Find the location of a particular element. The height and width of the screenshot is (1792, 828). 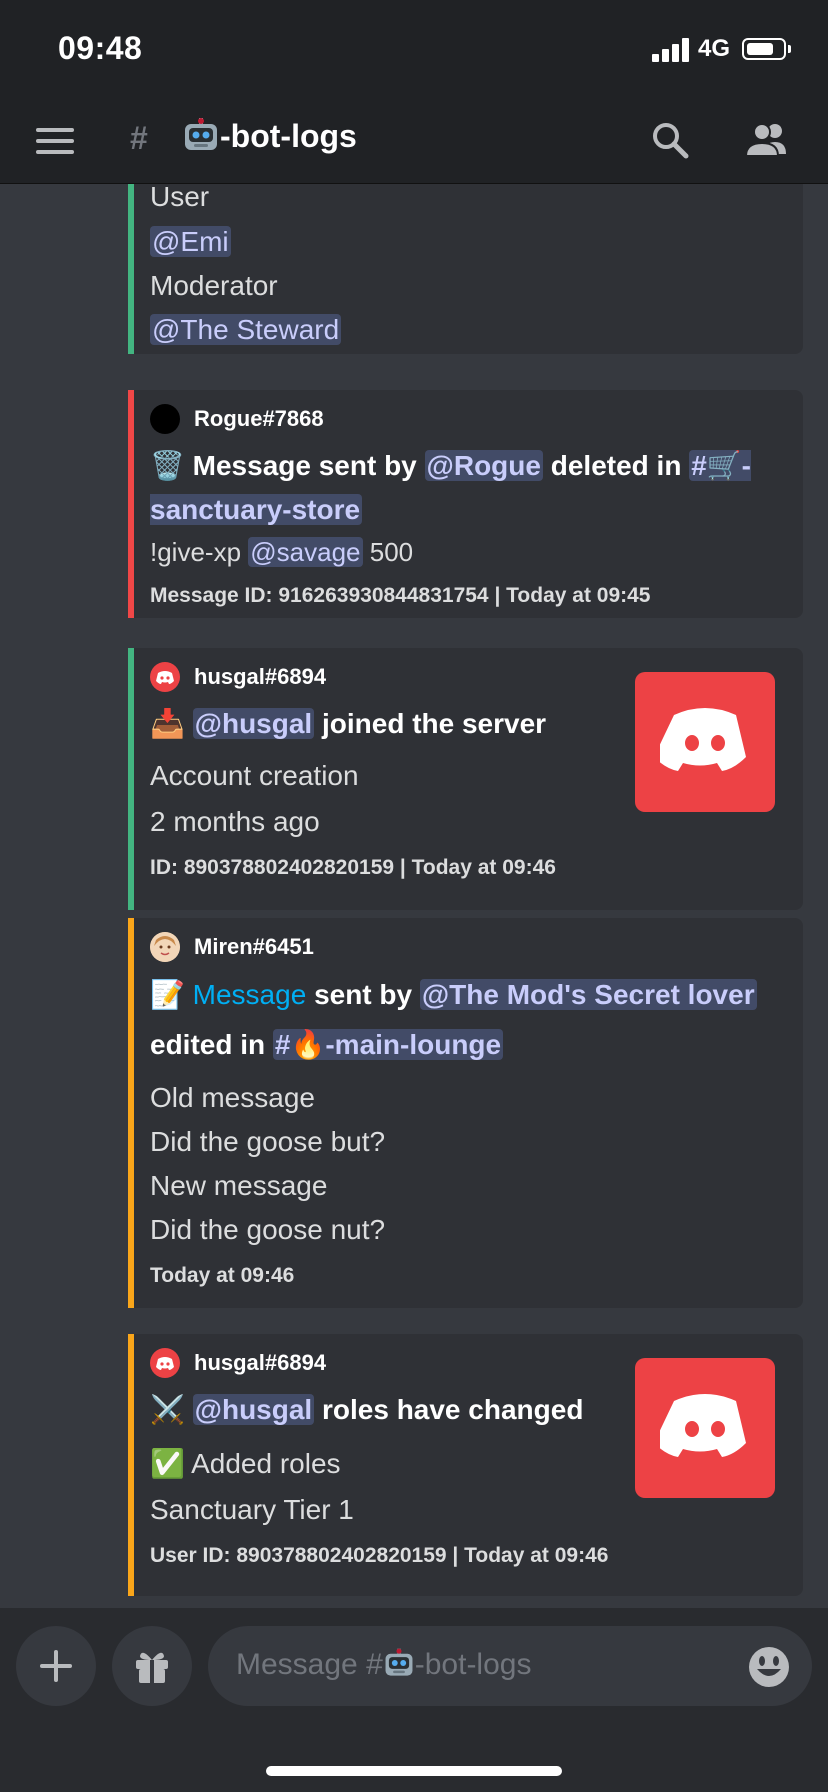

wastebasket-emoji-icon: 🗑️ is located at coordinates (167, 465).